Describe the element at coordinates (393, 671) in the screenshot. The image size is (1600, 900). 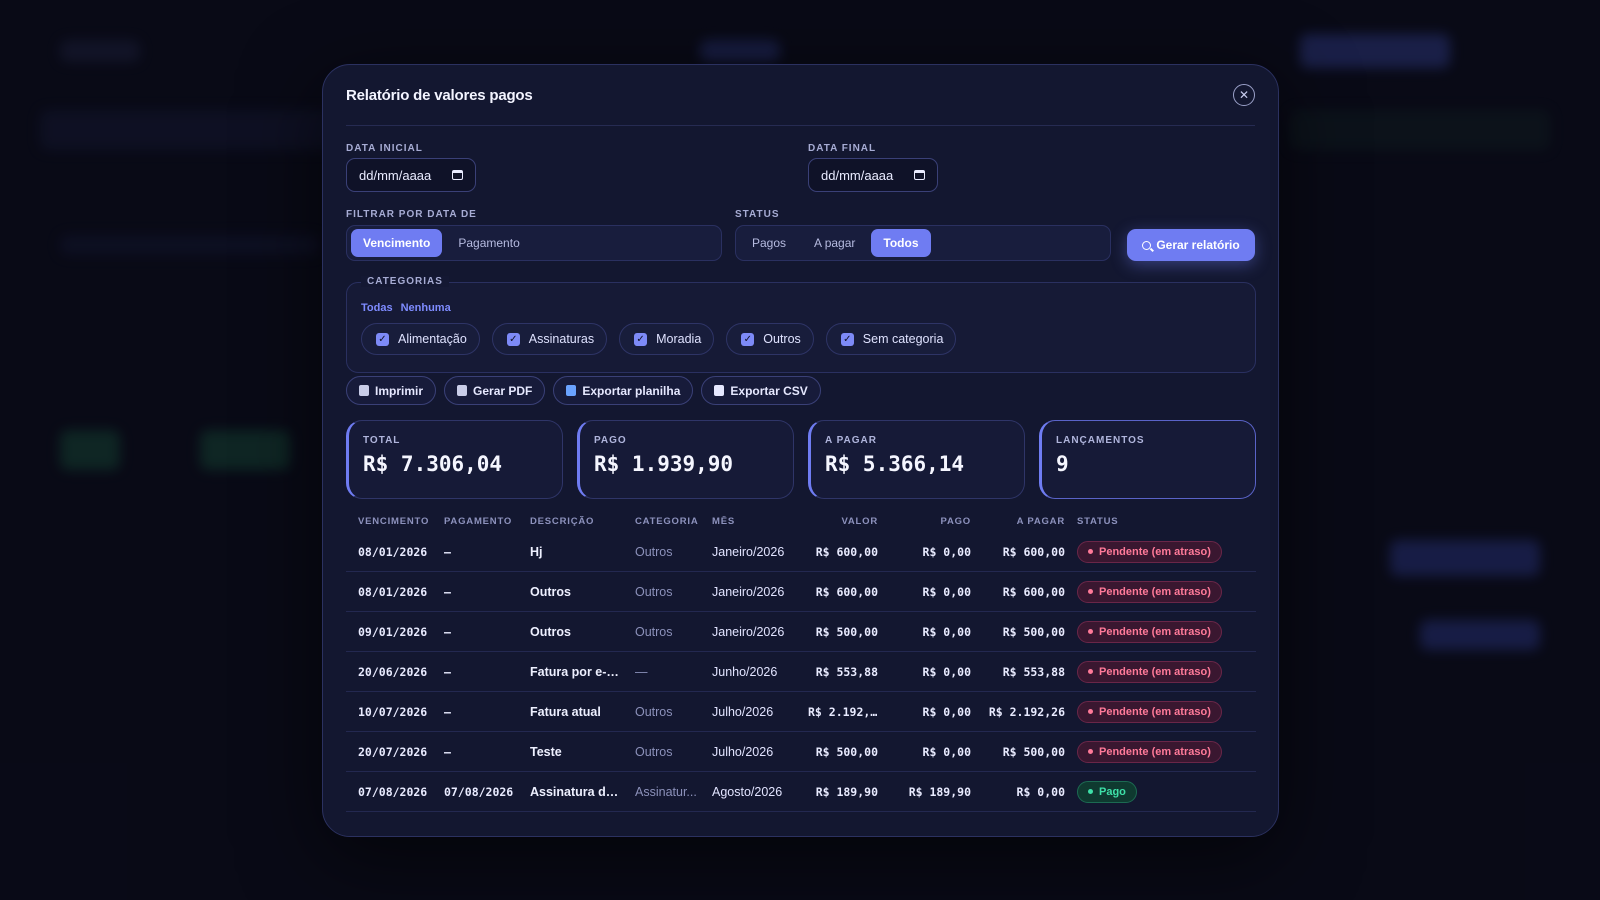
I see `table-cell: 20/06/2026` at that location.